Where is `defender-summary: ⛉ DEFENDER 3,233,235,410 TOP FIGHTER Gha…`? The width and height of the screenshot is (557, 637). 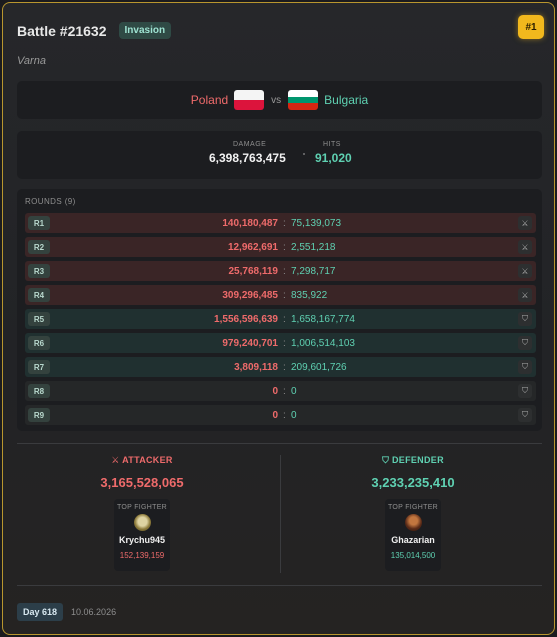 defender-summary: ⛉ DEFENDER 3,233,235,410 TOP FIGHTER Gha… is located at coordinates (413, 513).